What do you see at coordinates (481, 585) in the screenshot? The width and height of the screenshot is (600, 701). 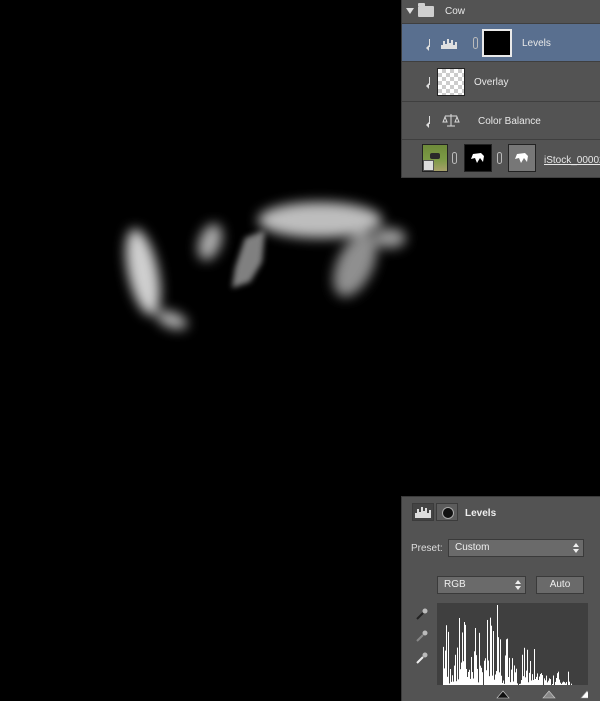 I see `channel-dropdown: RGB` at bounding box center [481, 585].